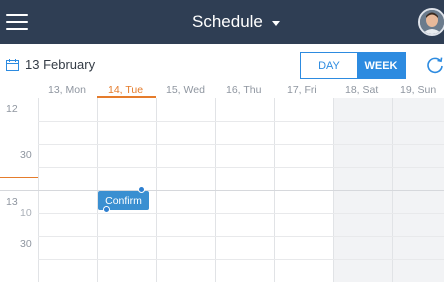  Describe the element at coordinates (434, 65) in the screenshot. I see `refresh-icon` at that location.